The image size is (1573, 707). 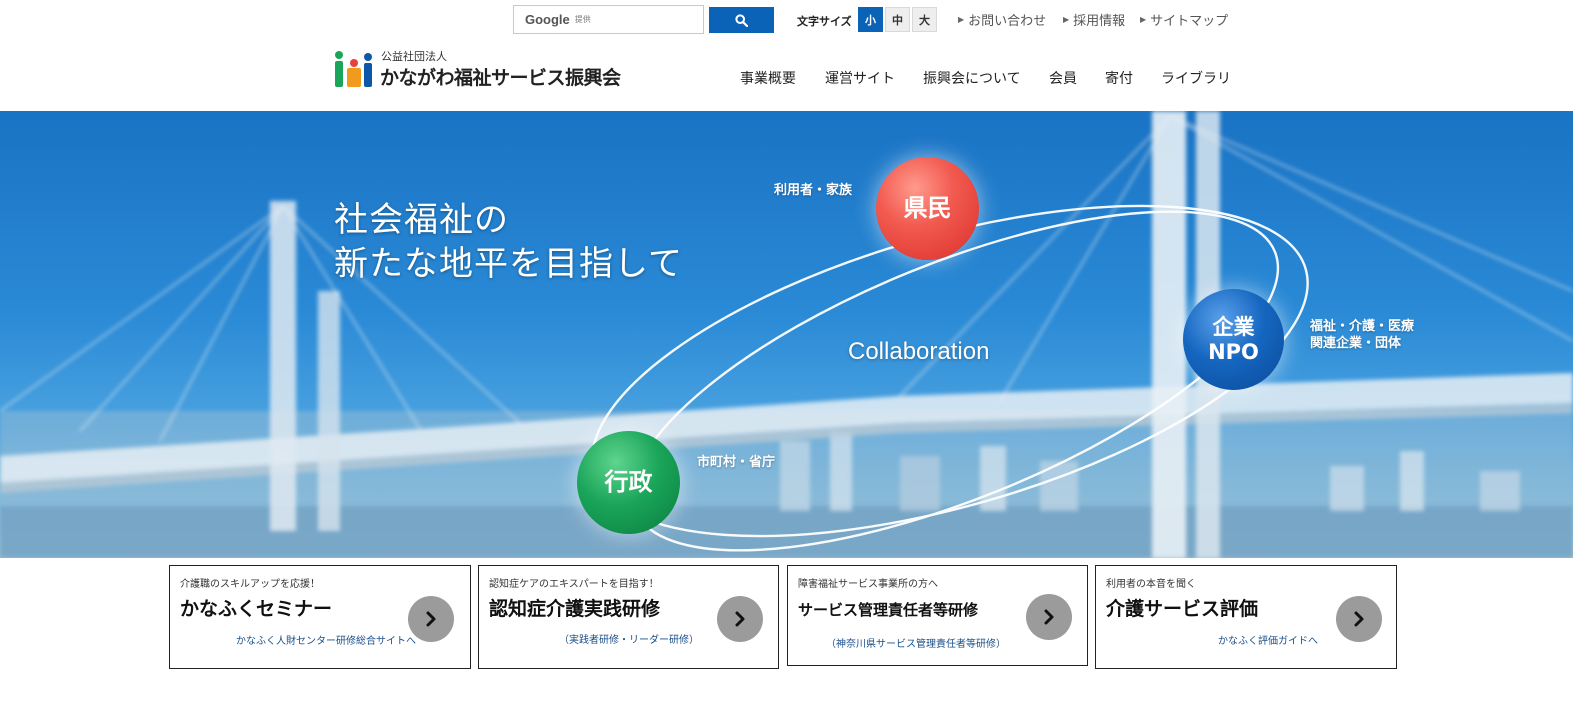 I want to click on card-title: かなふくセミナー, so click(x=256, y=609).